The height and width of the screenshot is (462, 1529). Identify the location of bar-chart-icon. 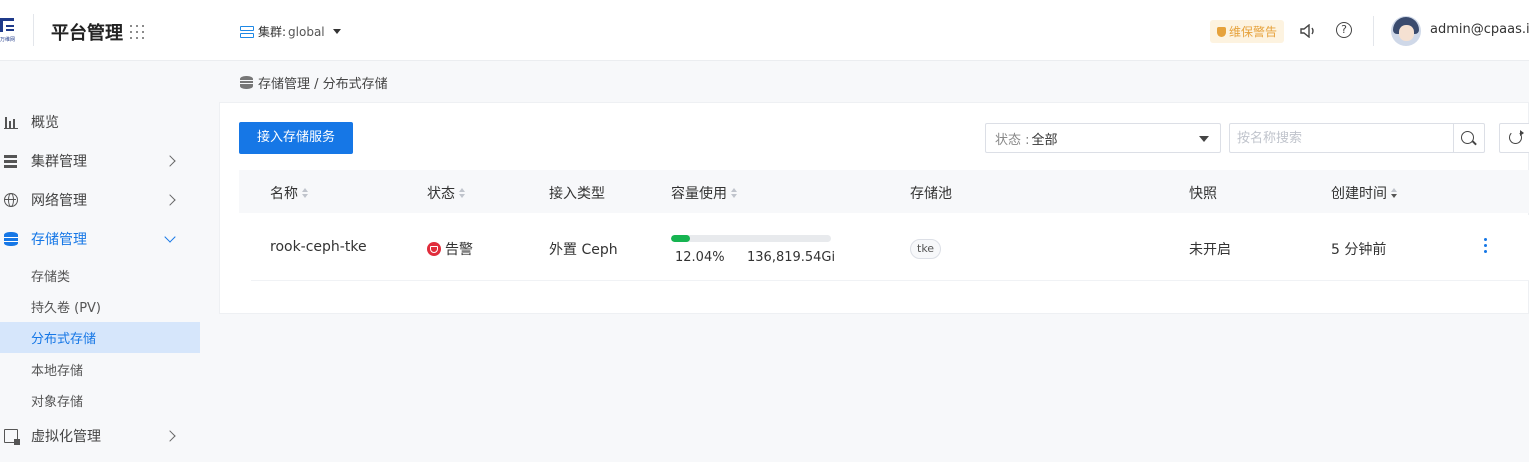
(11, 122).